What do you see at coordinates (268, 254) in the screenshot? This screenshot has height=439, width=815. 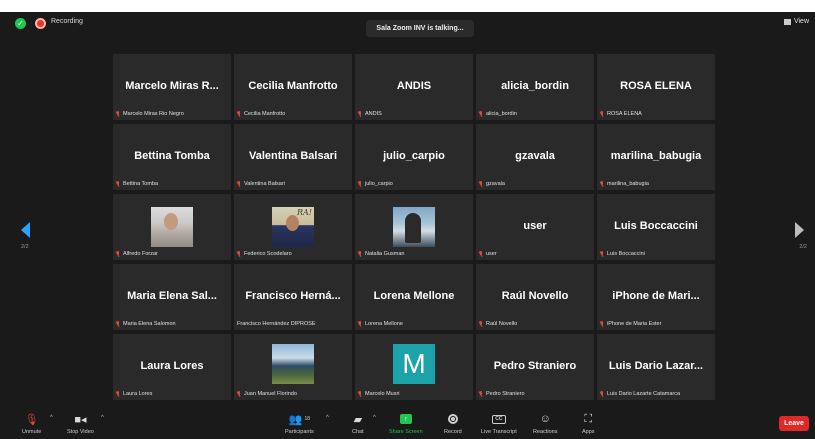 I see `caption-text: Federico Scodelaro` at bounding box center [268, 254].